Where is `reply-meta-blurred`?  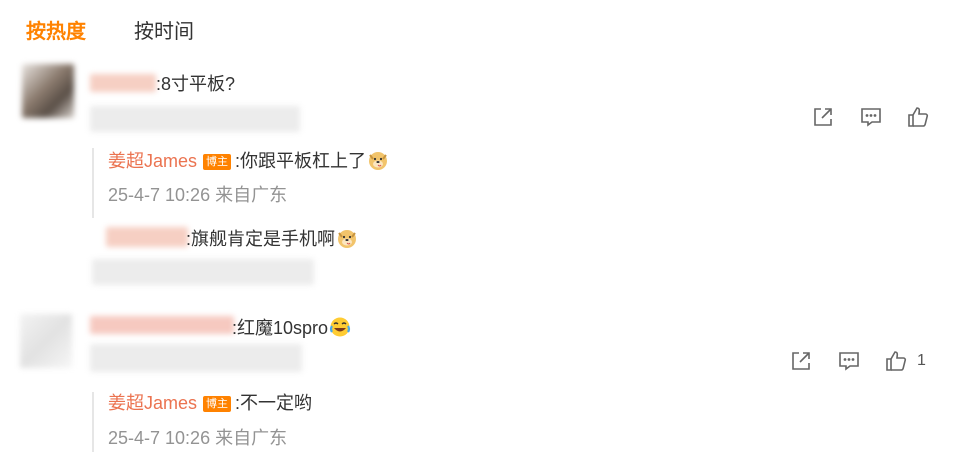 reply-meta-blurred is located at coordinates (203, 272).